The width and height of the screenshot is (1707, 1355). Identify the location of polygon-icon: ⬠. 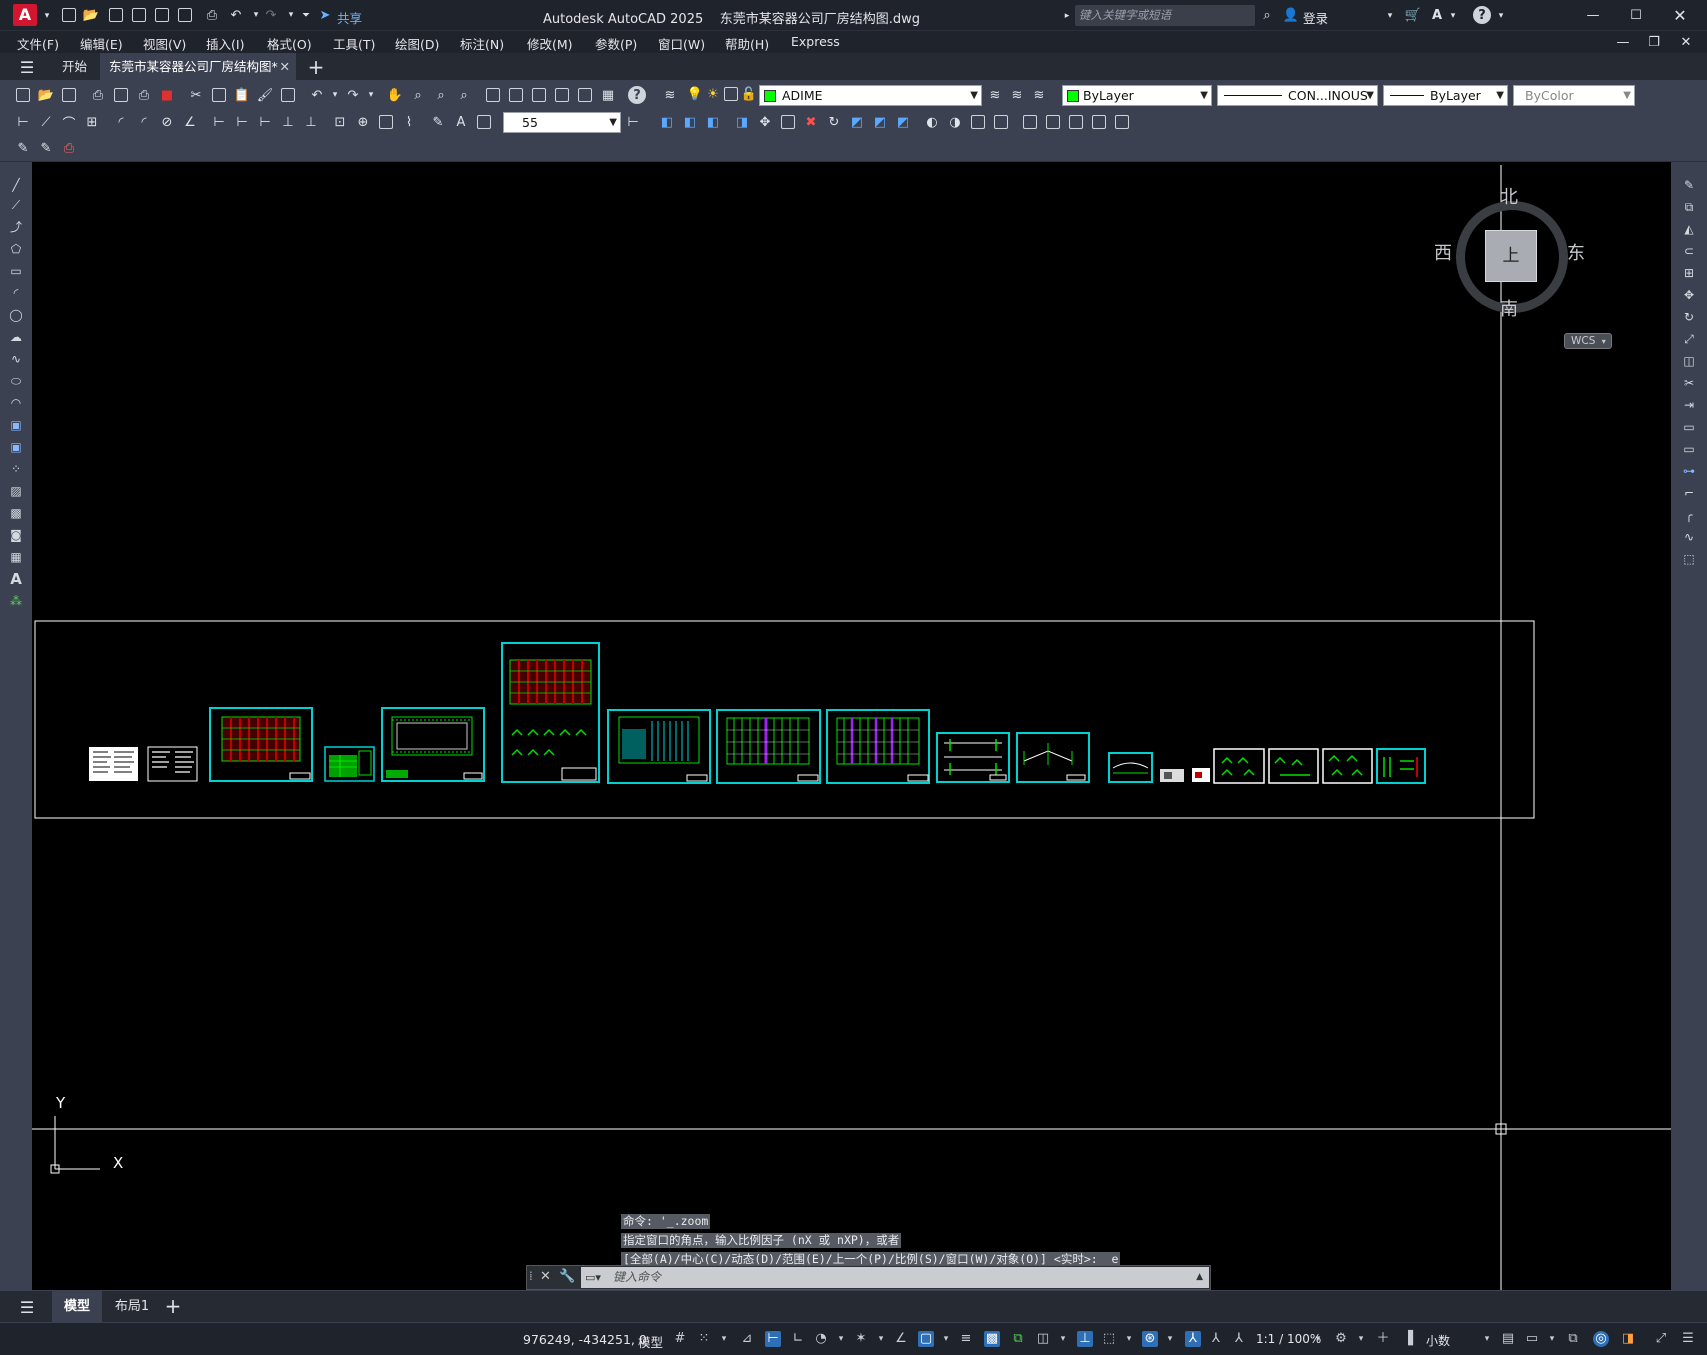
(16, 249).